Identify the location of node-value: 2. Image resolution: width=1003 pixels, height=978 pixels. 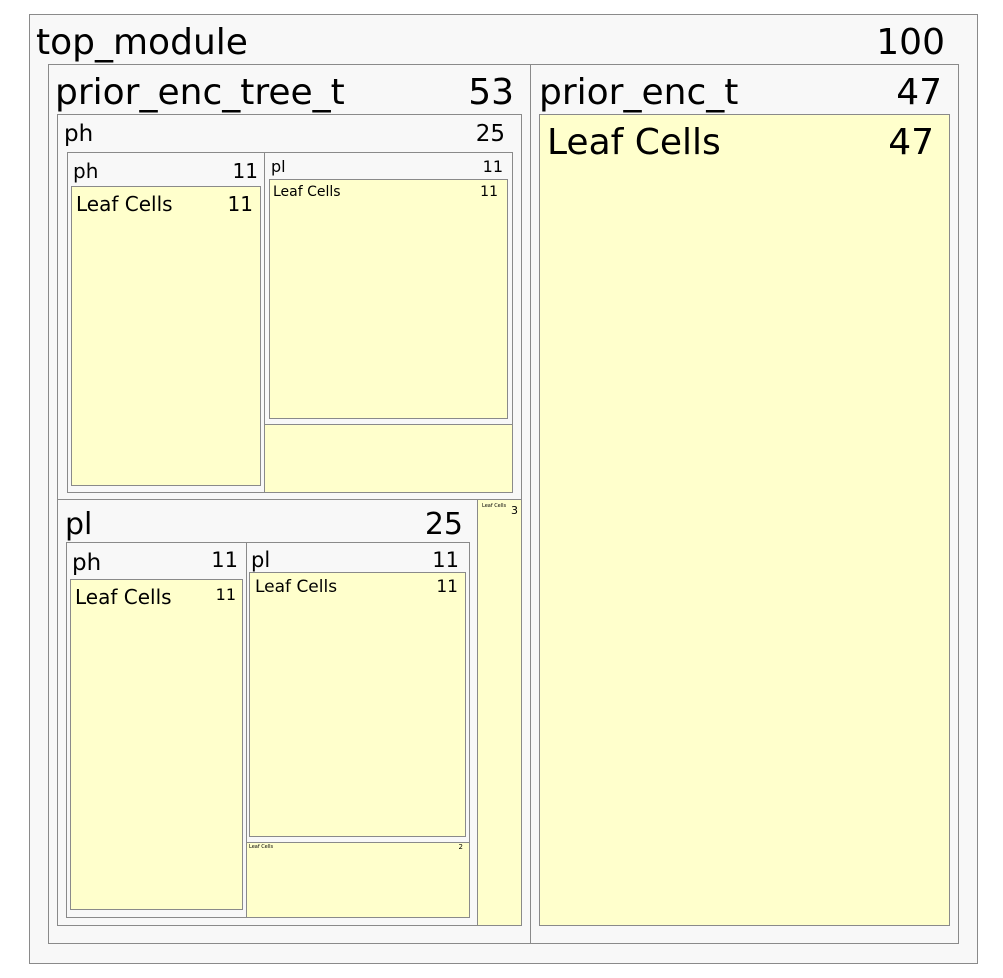
(460, 847).